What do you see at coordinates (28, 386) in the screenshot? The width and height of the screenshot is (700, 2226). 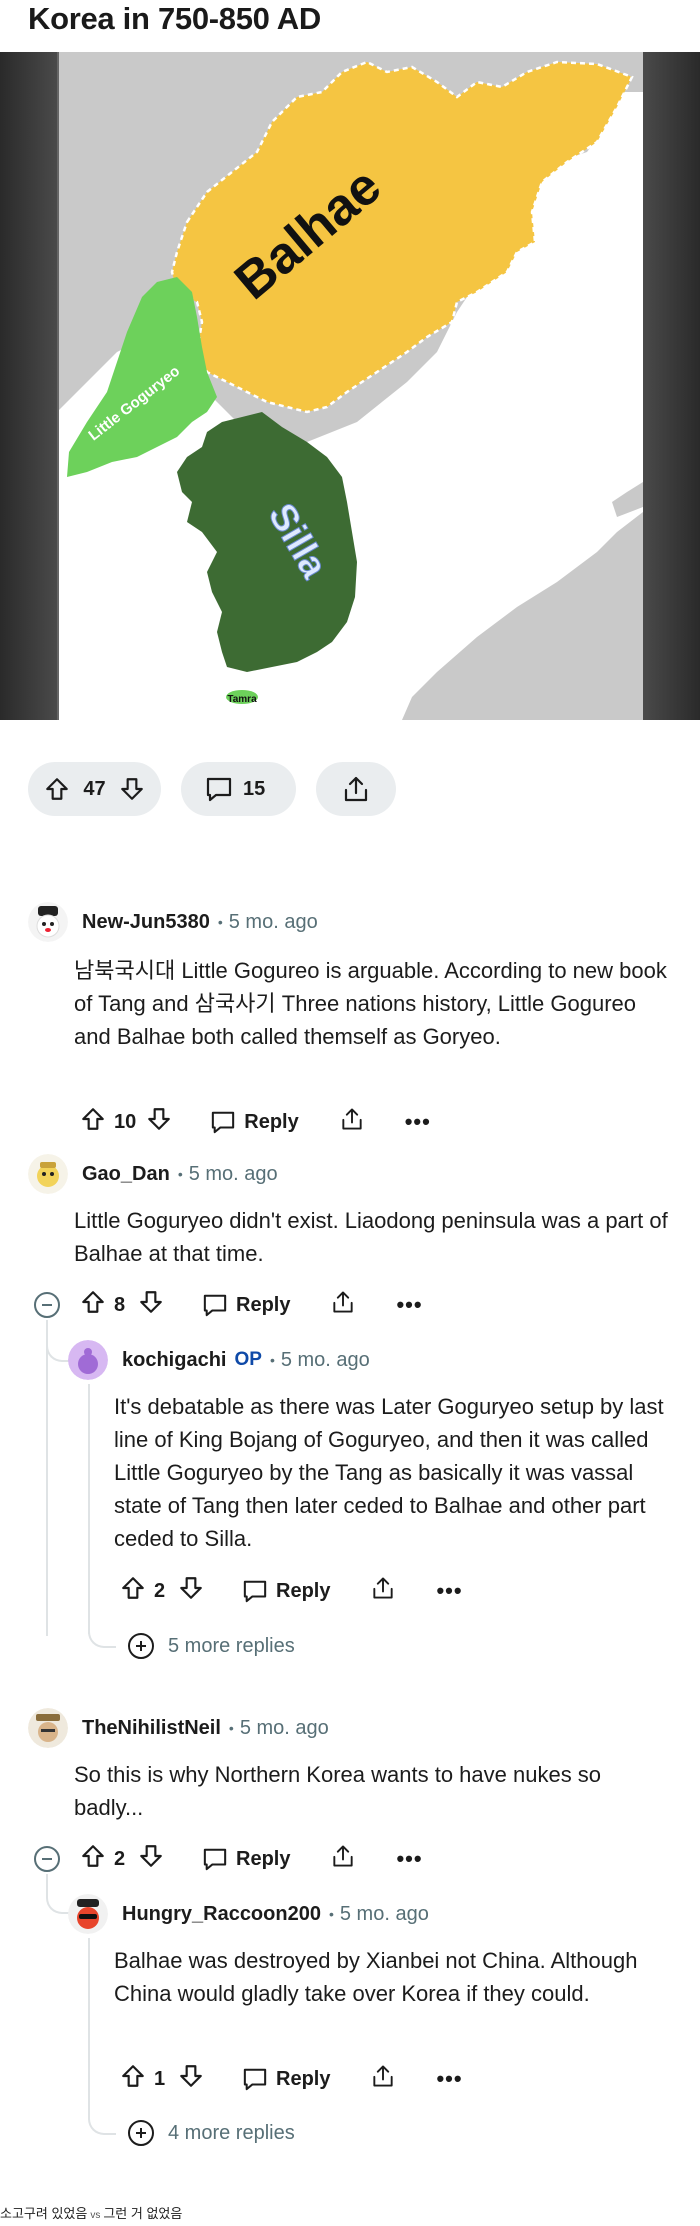 I see `image-blur-left` at bounding box center [28, 386].